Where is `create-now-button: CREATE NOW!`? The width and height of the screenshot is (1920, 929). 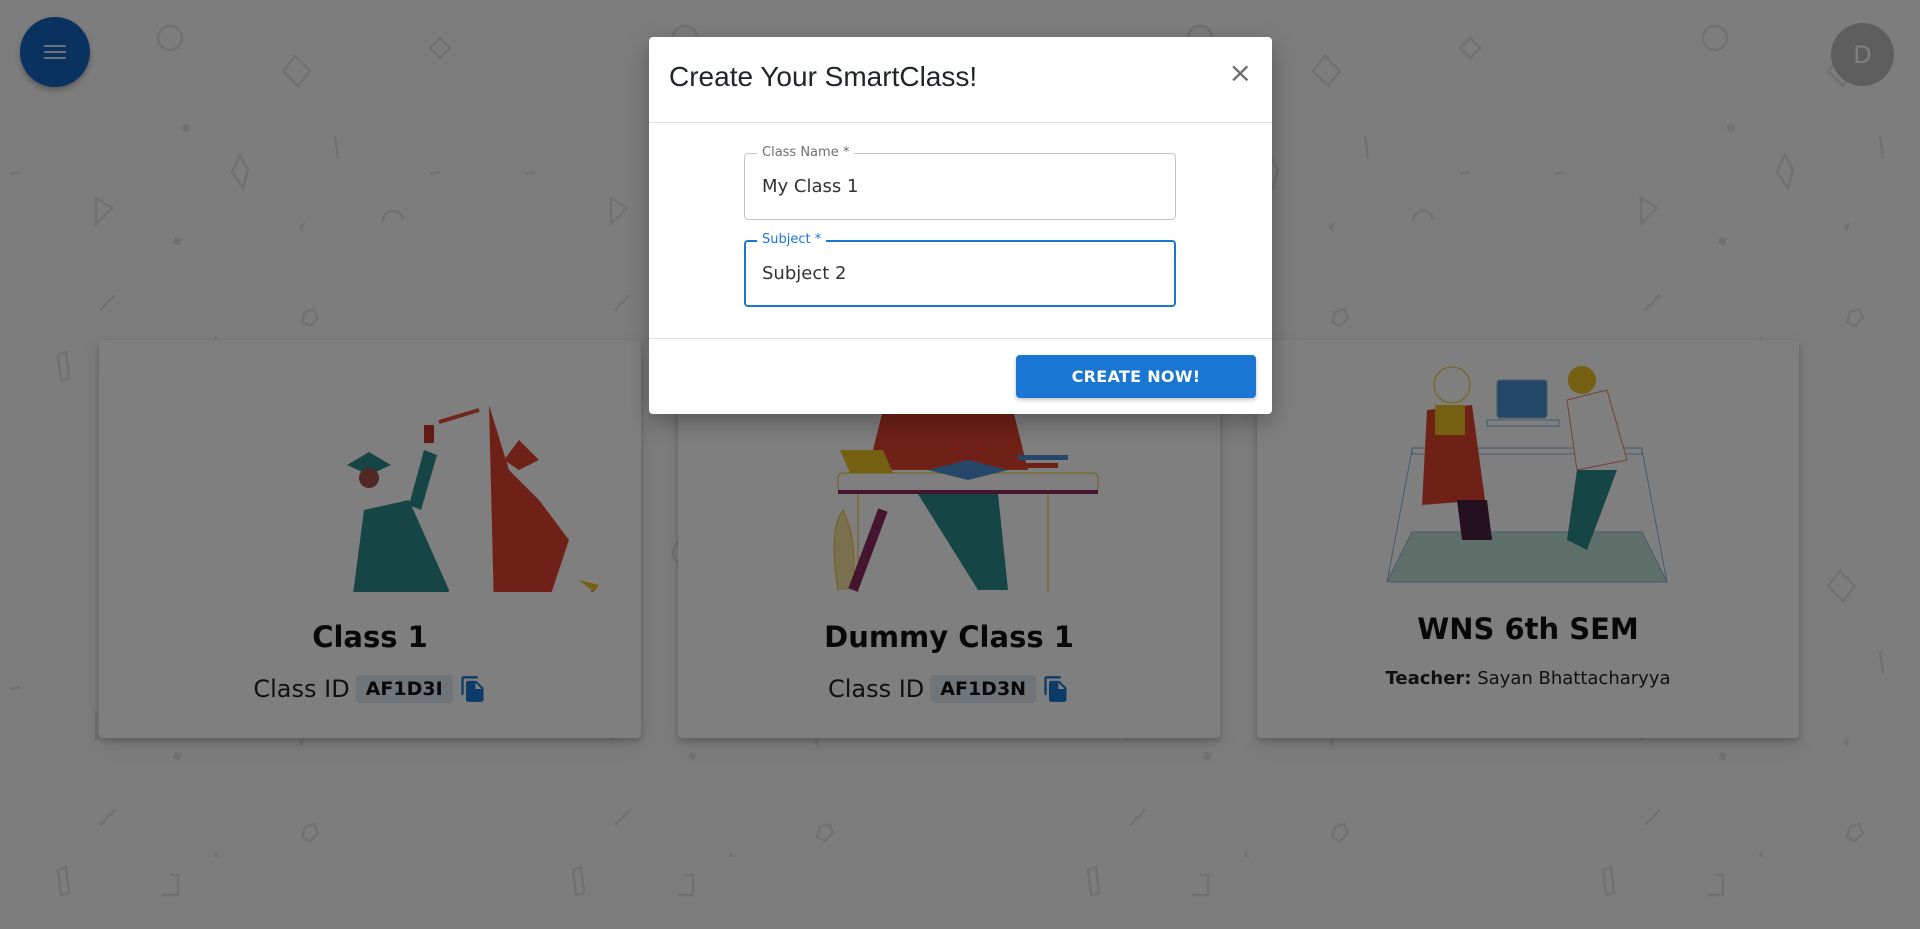
create-now-button: CREATE NOW! is located at coordinates (1136, 376).